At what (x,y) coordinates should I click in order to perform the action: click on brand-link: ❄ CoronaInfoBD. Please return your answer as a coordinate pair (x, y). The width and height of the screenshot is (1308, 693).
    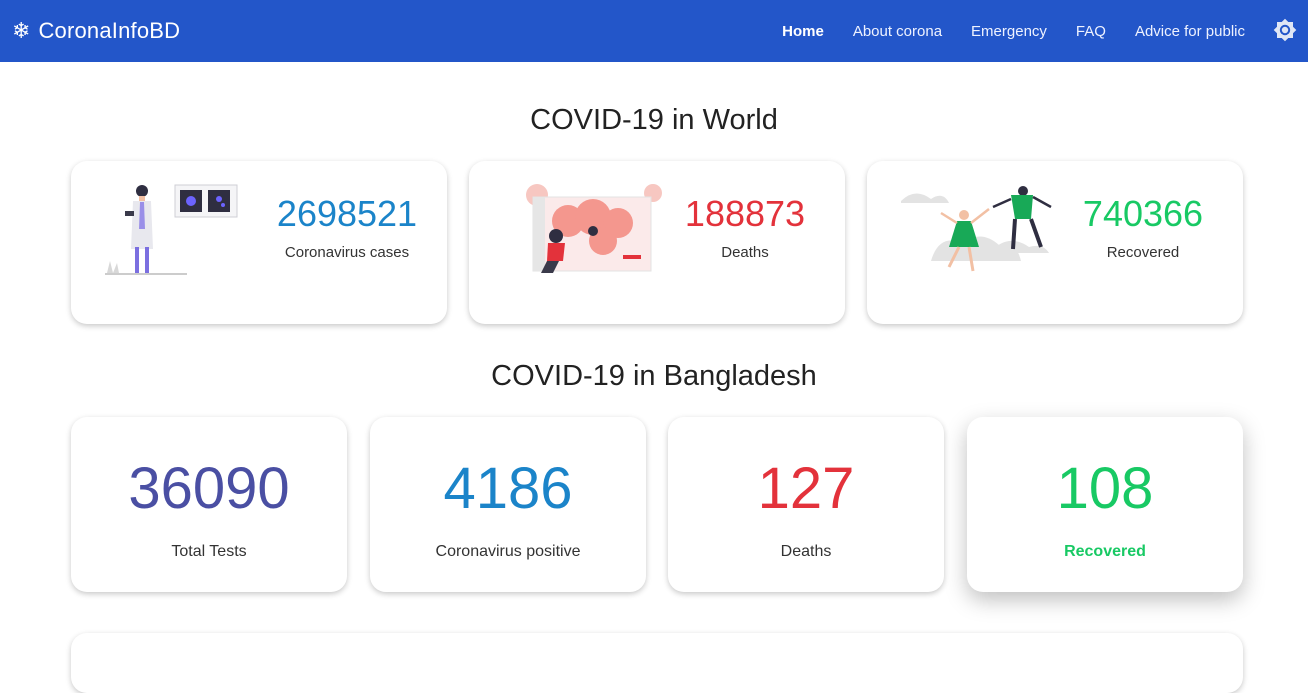
    Looking at the image, I should click on (96, 31).